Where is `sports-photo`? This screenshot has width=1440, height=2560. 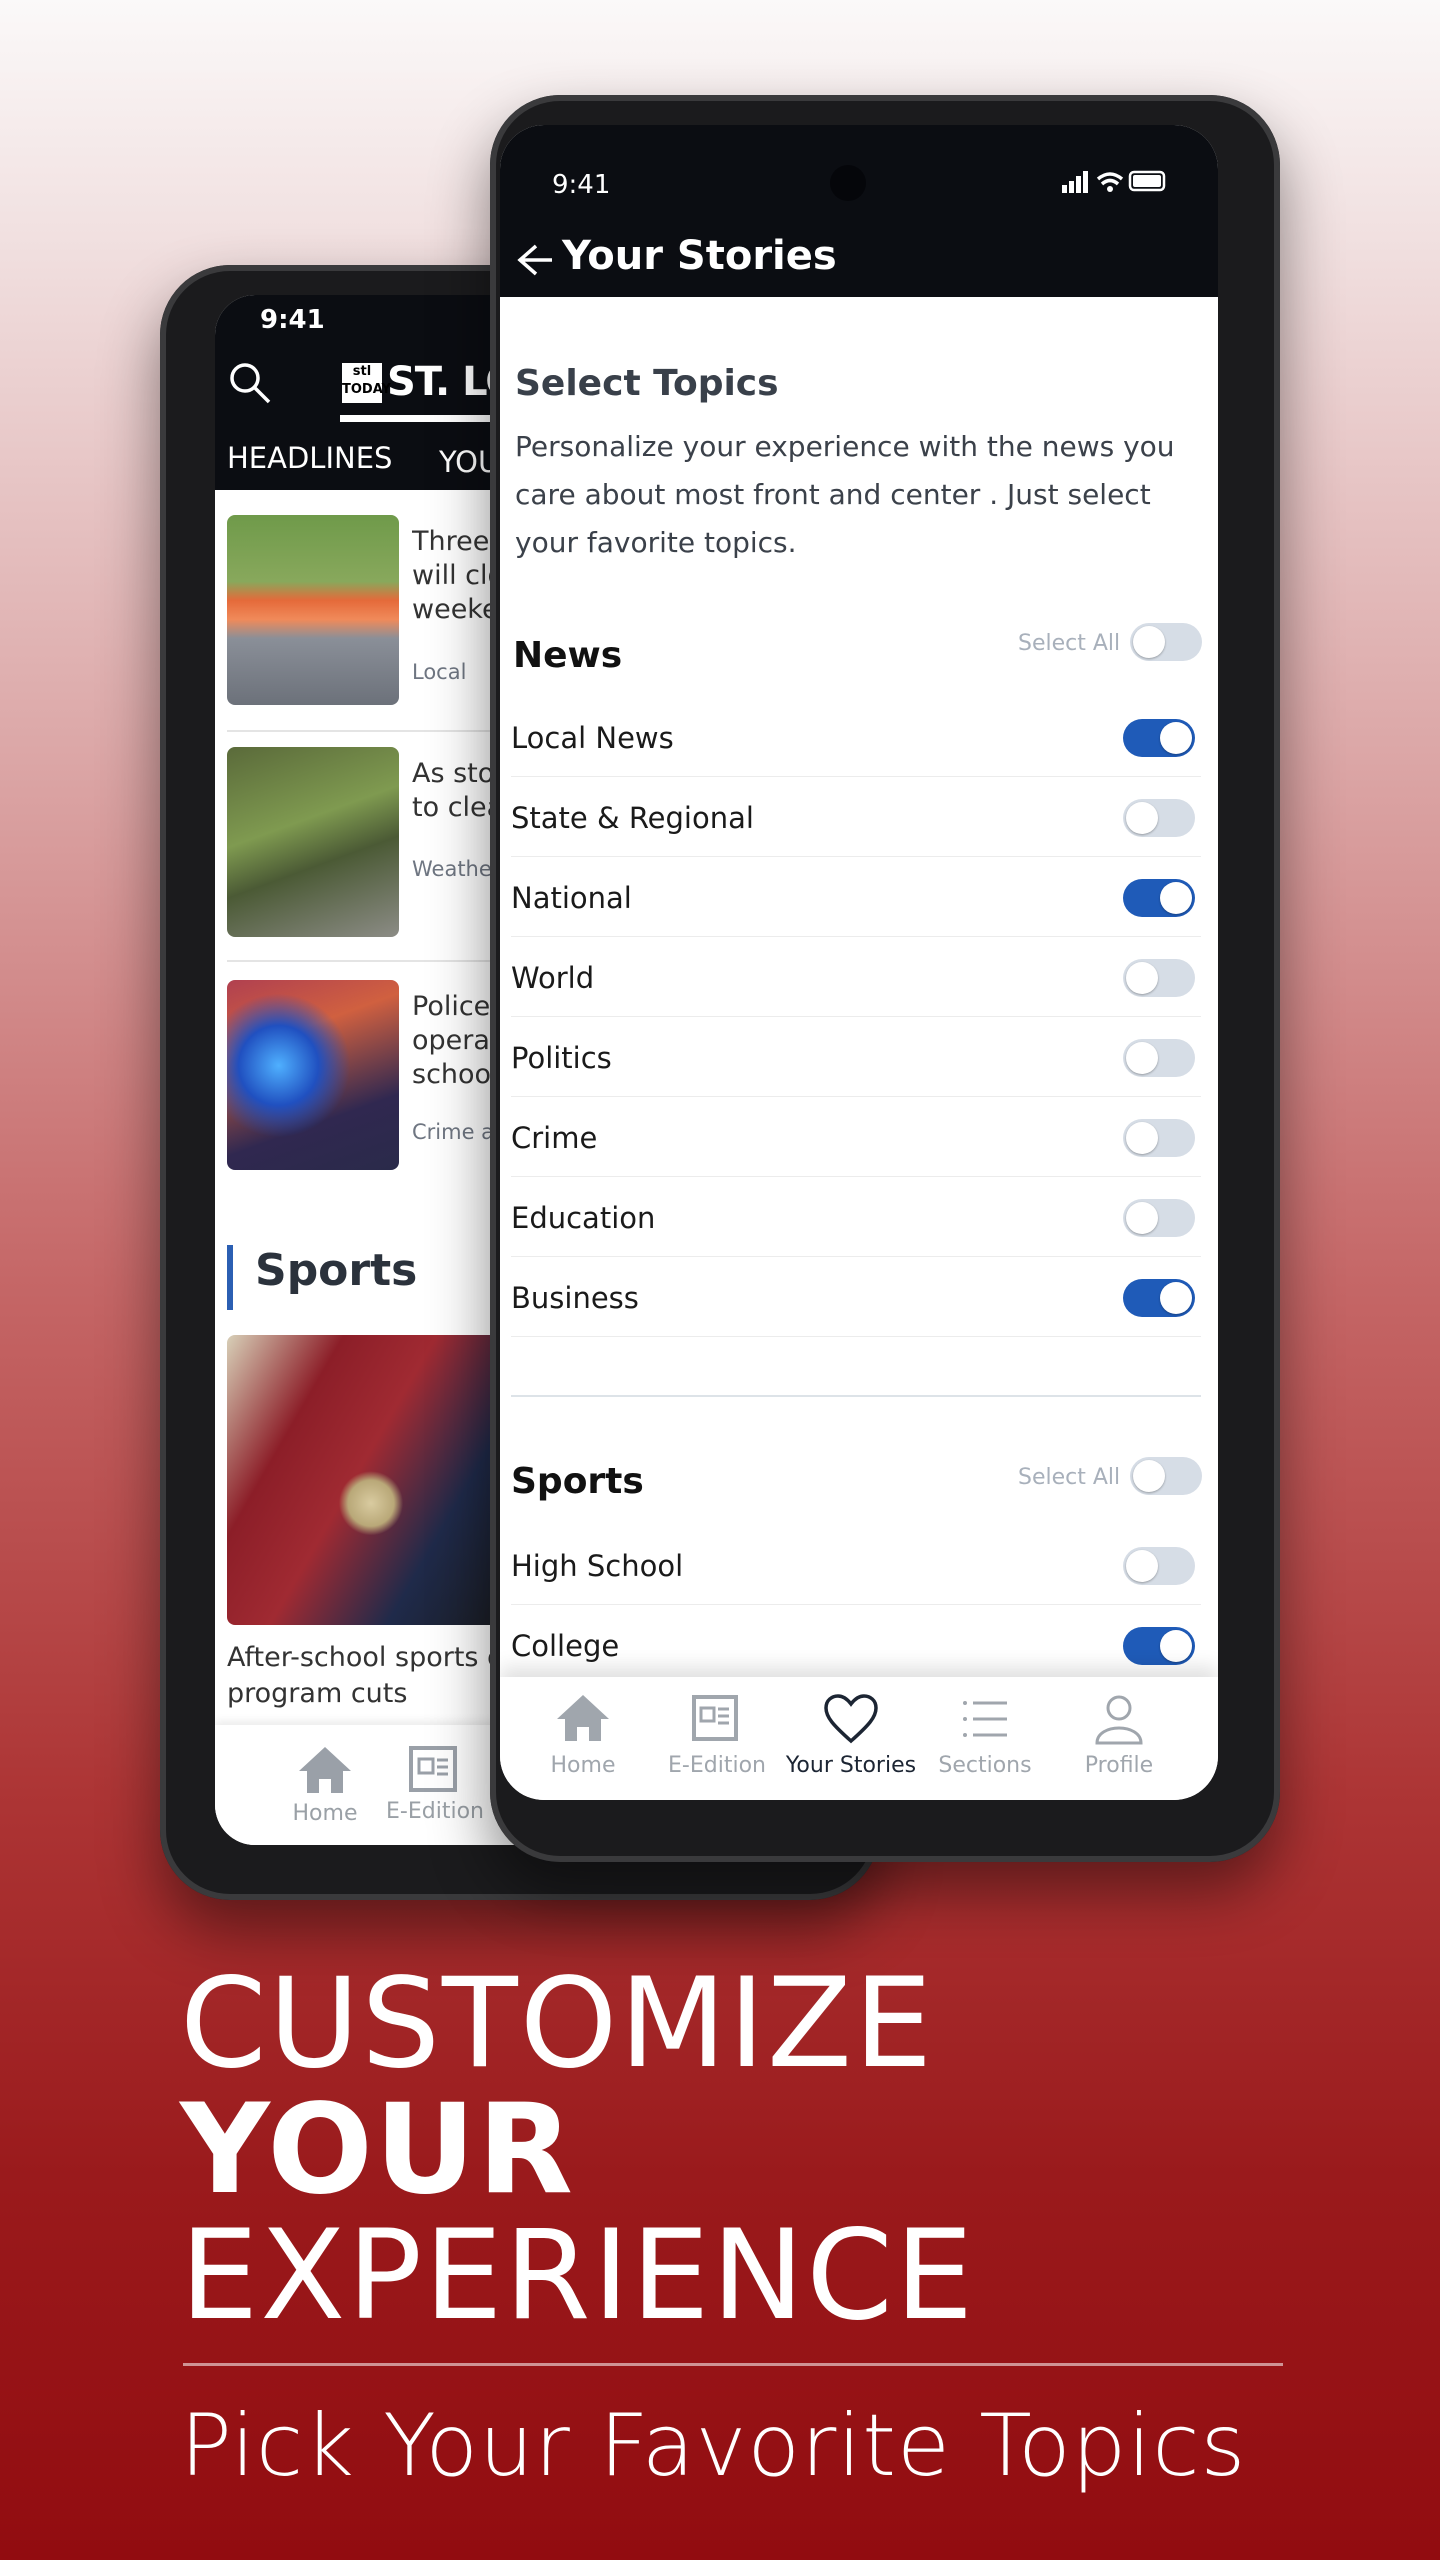
sports-photo is located at coordinates (377, 1480).